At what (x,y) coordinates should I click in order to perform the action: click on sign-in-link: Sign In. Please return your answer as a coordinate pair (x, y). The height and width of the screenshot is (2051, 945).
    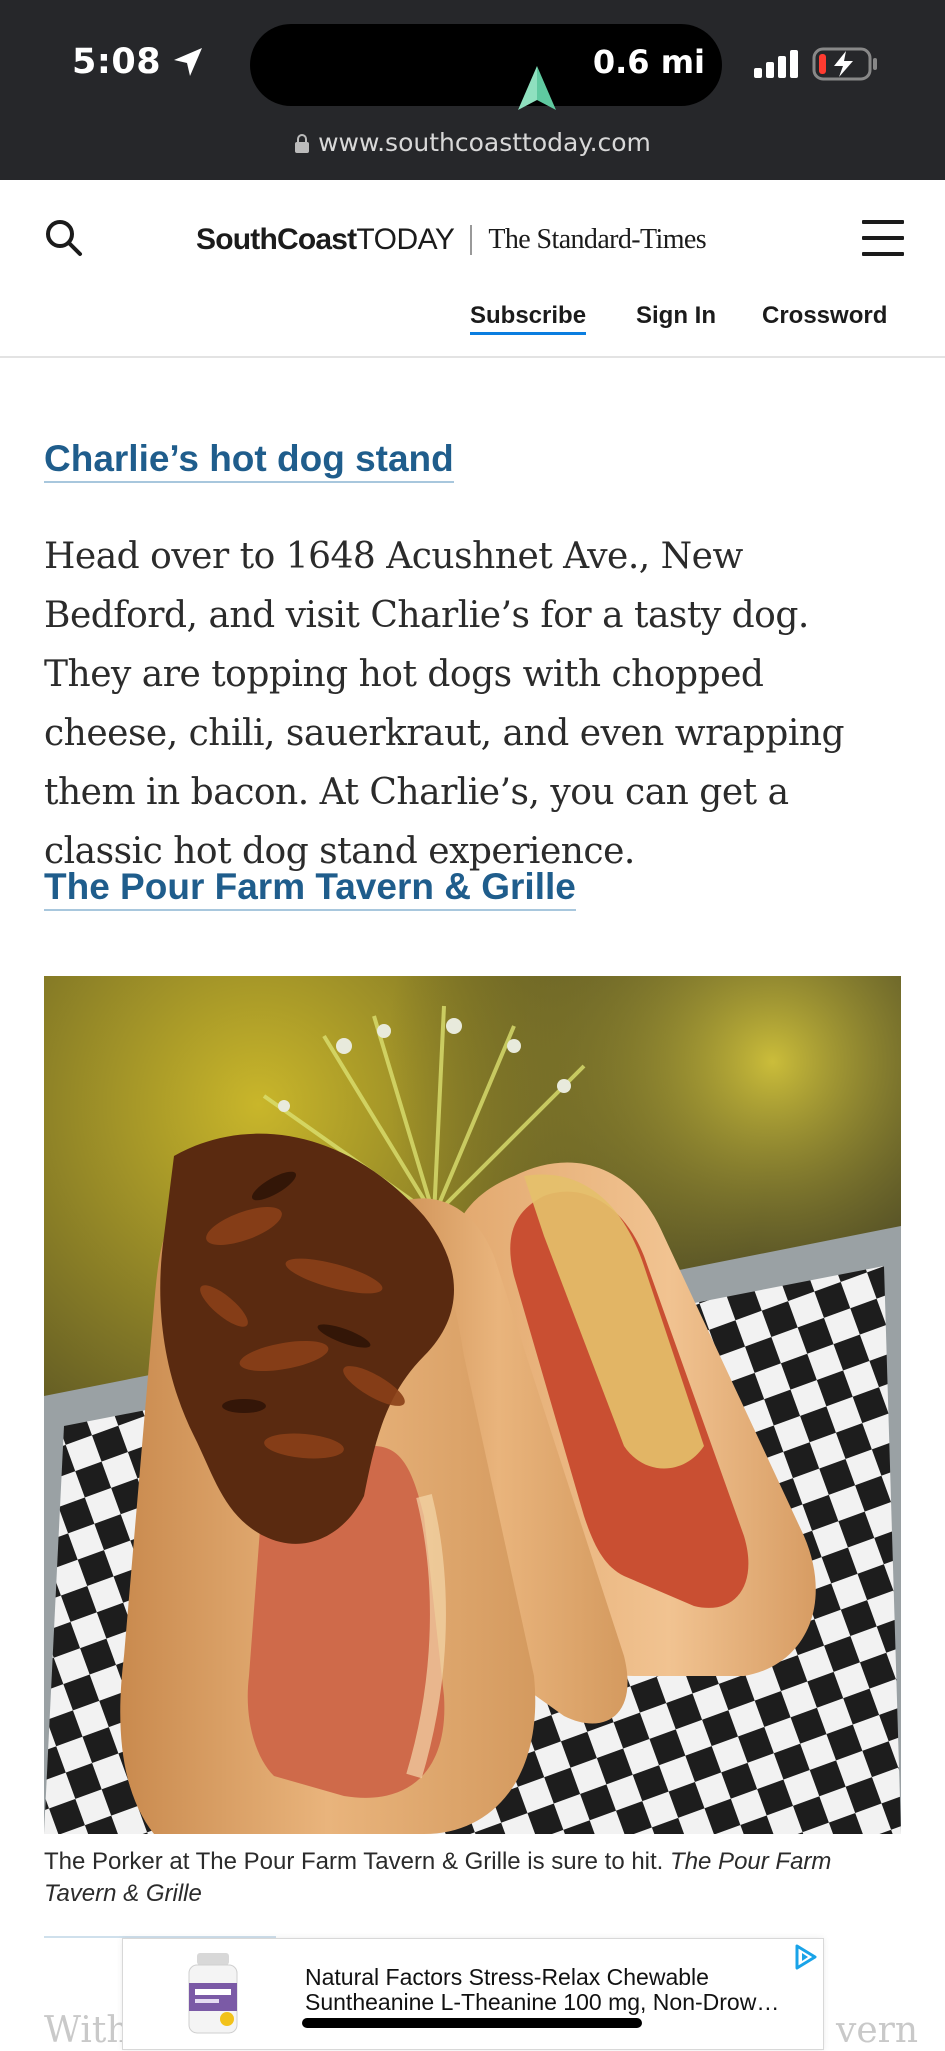
    Looking at the image, I should click on (676, 316).